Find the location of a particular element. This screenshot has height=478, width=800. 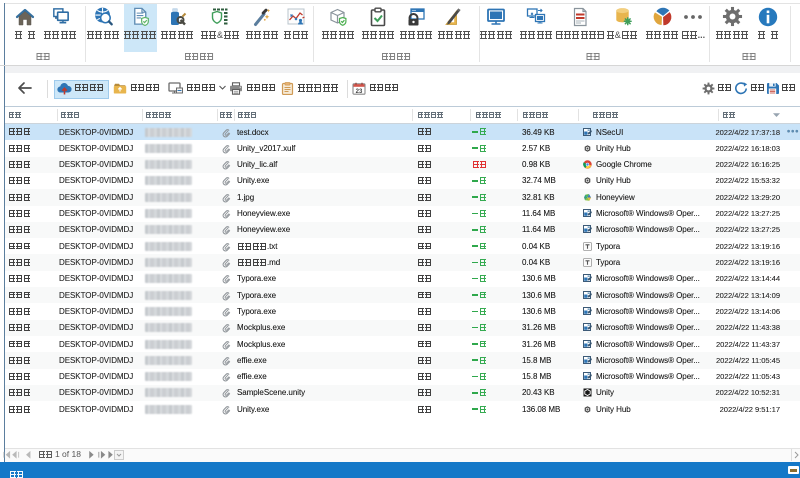

svg-text: 23 is located at coordinates (359, 92).